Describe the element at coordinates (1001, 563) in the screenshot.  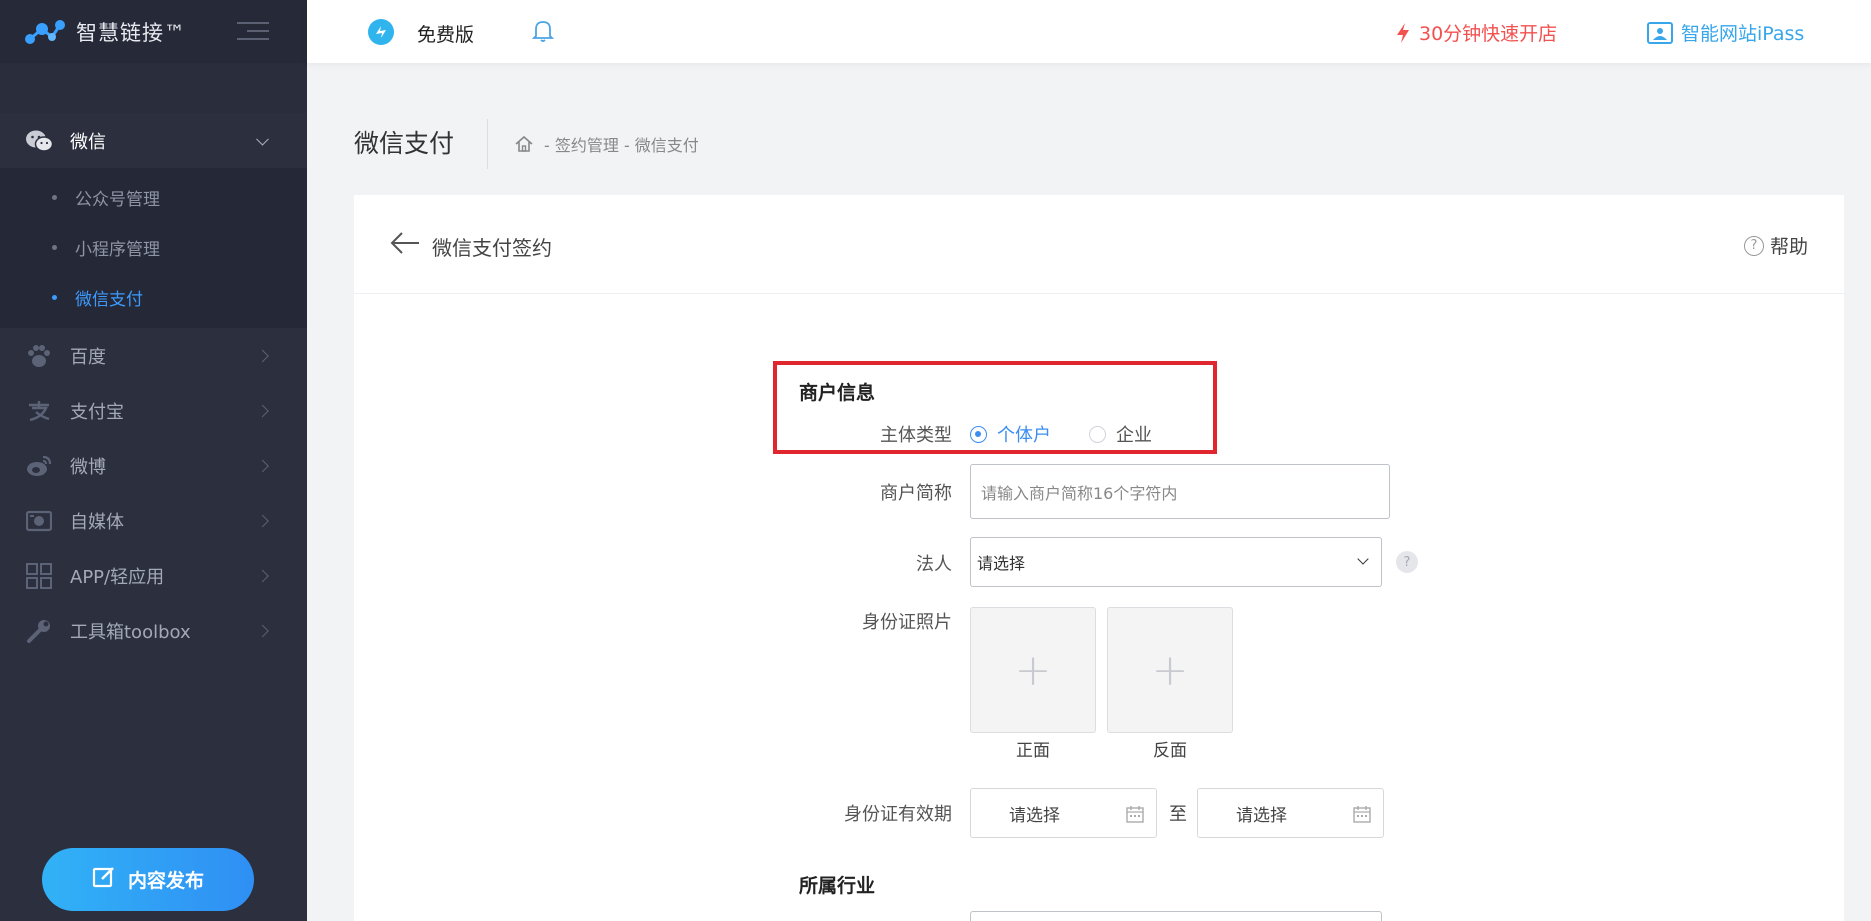
I see `select-value: 请选择` at that location.